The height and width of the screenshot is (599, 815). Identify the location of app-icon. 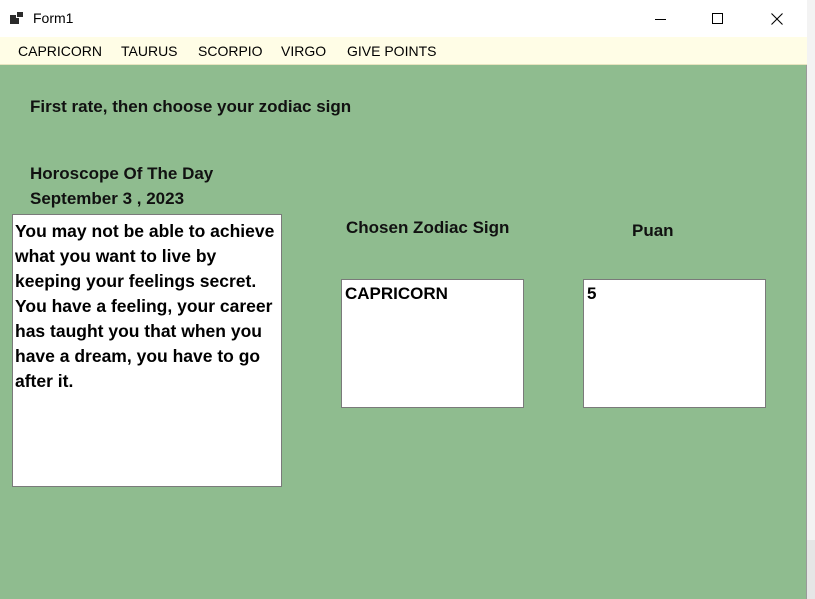
(18, 18).